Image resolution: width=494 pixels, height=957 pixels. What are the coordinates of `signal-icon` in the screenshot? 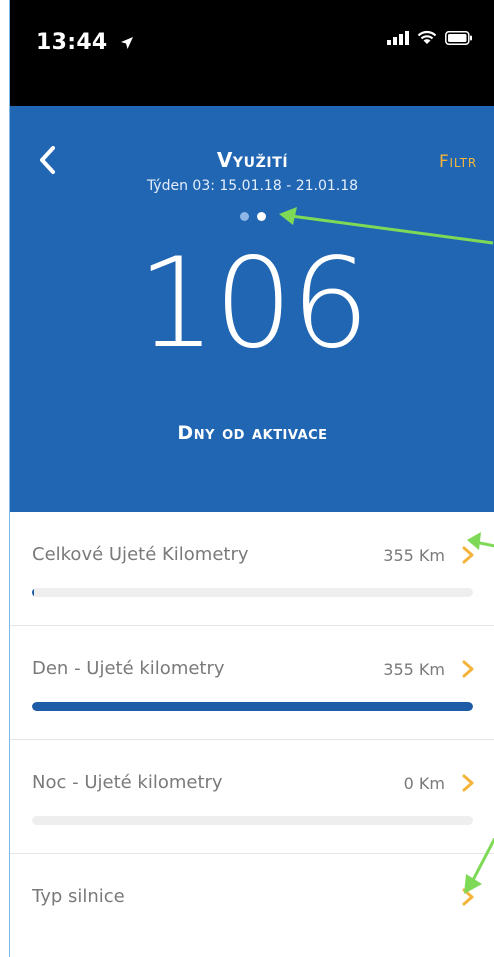 It's located at (398, 37).